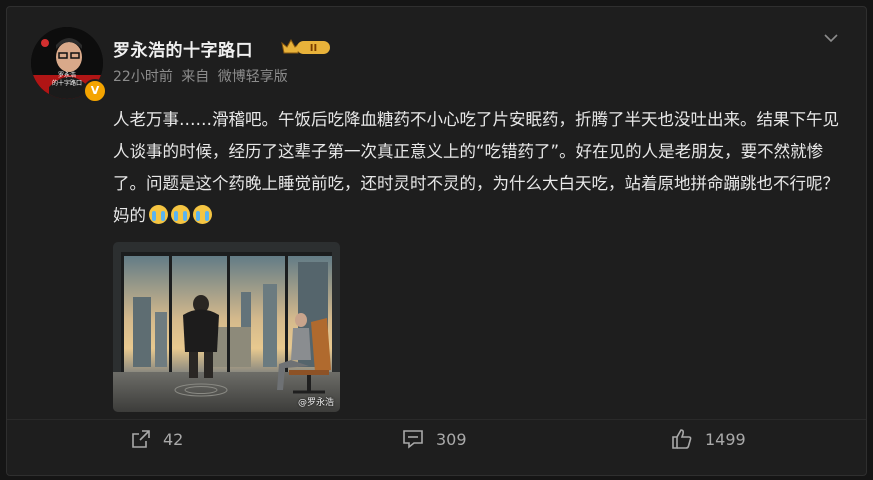  I want to click on username: 罗永浩的十字路口, so click(183, 48).